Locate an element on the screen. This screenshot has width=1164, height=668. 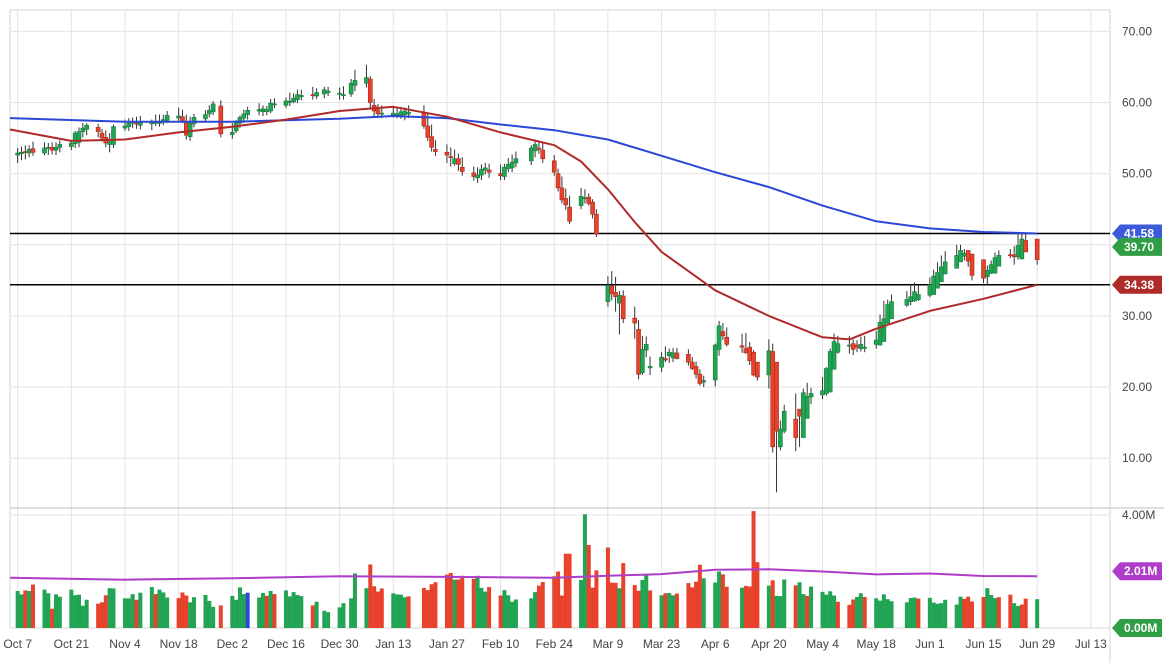
y-tick-label: 20.00 is located at coordinates (1137, 387).